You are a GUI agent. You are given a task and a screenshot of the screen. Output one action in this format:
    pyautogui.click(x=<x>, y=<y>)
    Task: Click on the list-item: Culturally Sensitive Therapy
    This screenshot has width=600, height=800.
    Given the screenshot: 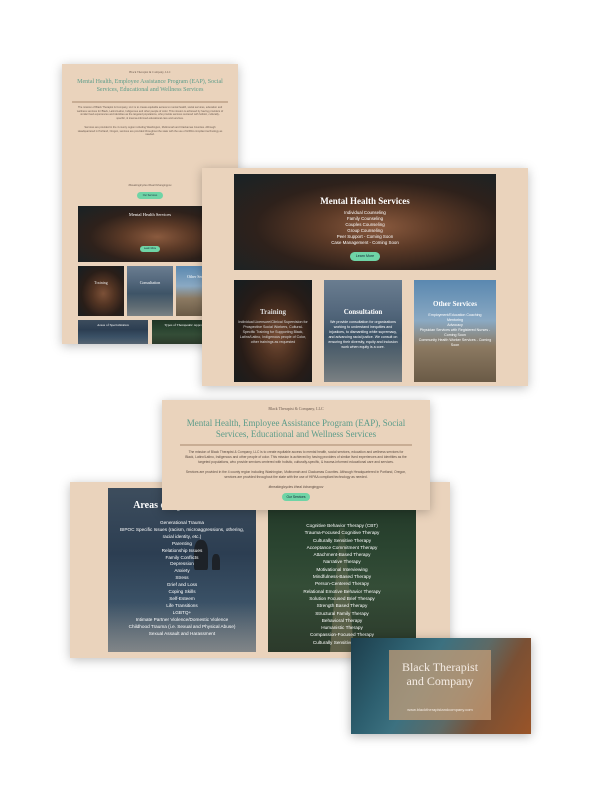 What is the action you would take?
    pyautogui.click(x=342, y=540)
    